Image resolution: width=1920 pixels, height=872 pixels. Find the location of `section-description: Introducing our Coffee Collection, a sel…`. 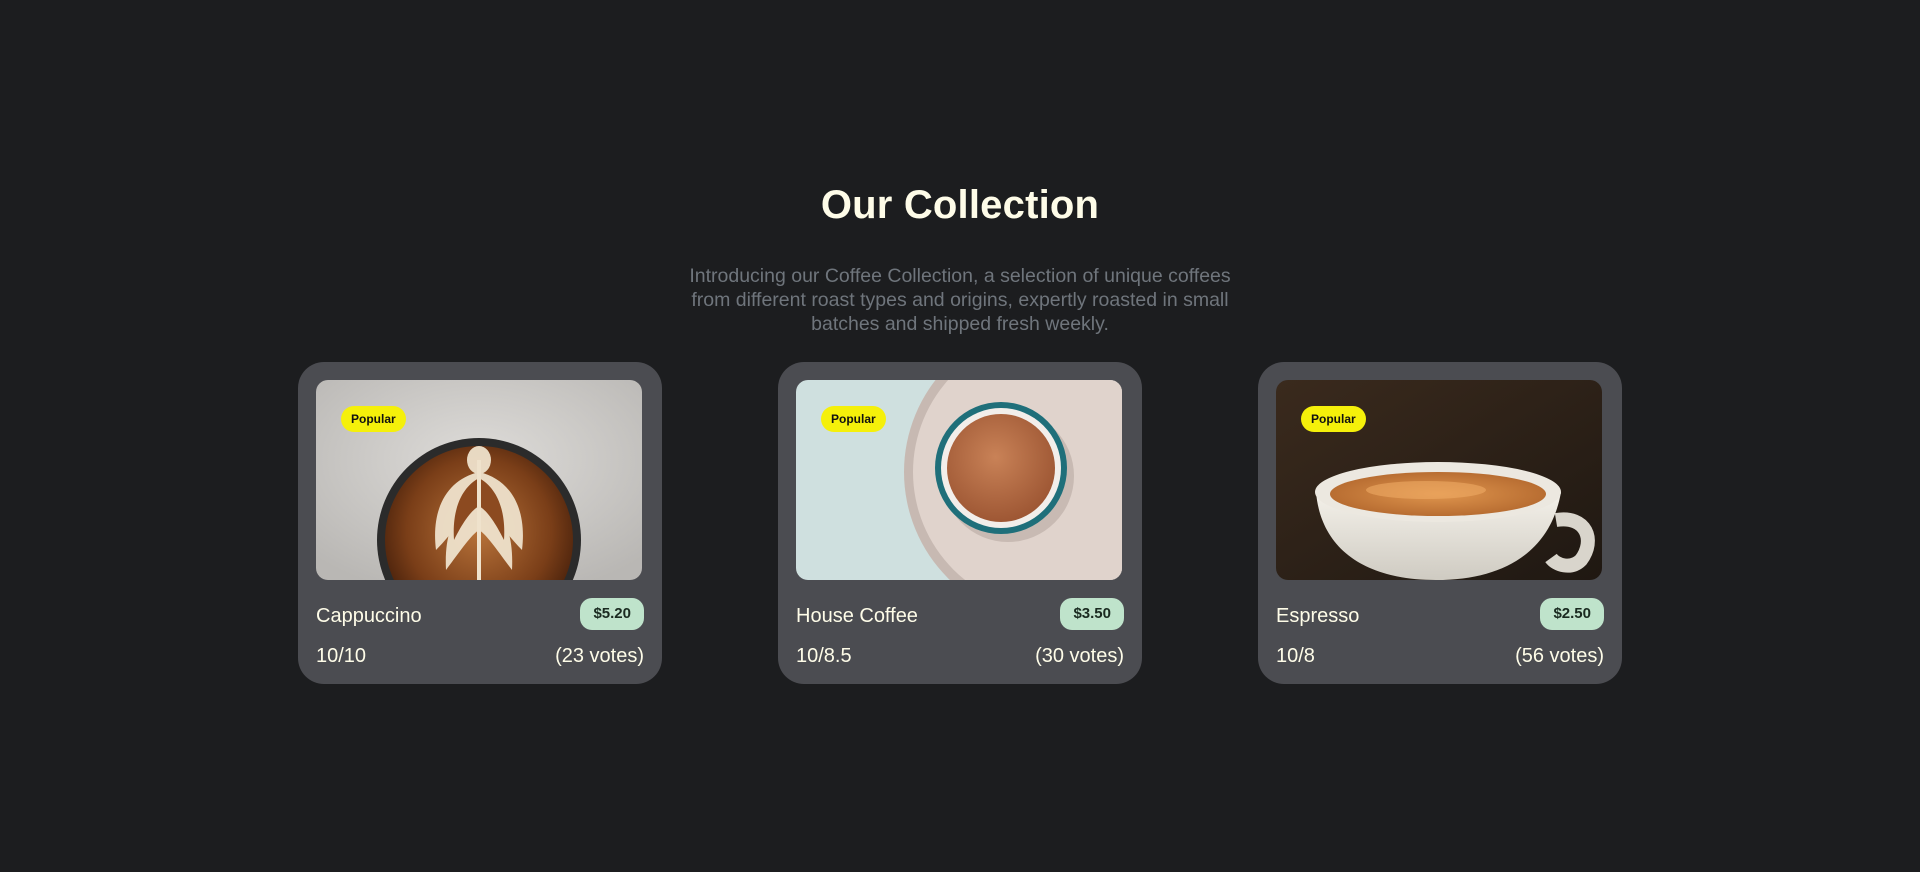

section-description: Introducing our Coffee Collection, a sel… is located at coordinates (960, 300).